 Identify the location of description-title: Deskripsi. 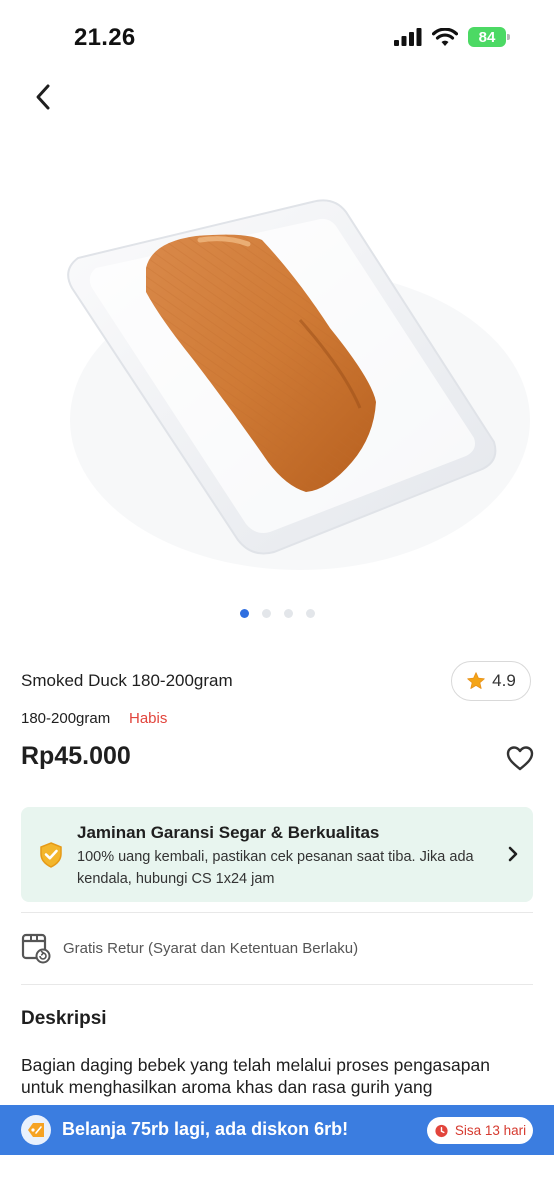
(64, 1018).